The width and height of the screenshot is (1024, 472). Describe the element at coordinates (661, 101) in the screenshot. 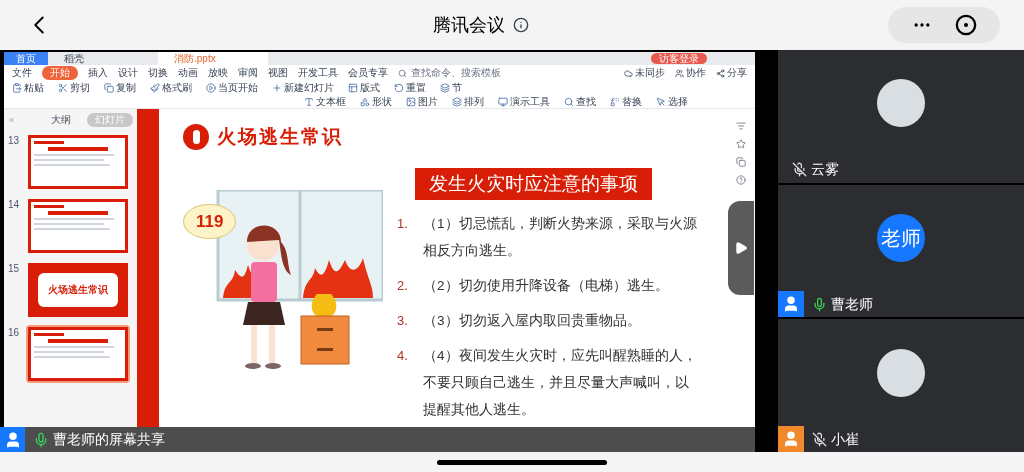

I see `pointer-icon` at that location.